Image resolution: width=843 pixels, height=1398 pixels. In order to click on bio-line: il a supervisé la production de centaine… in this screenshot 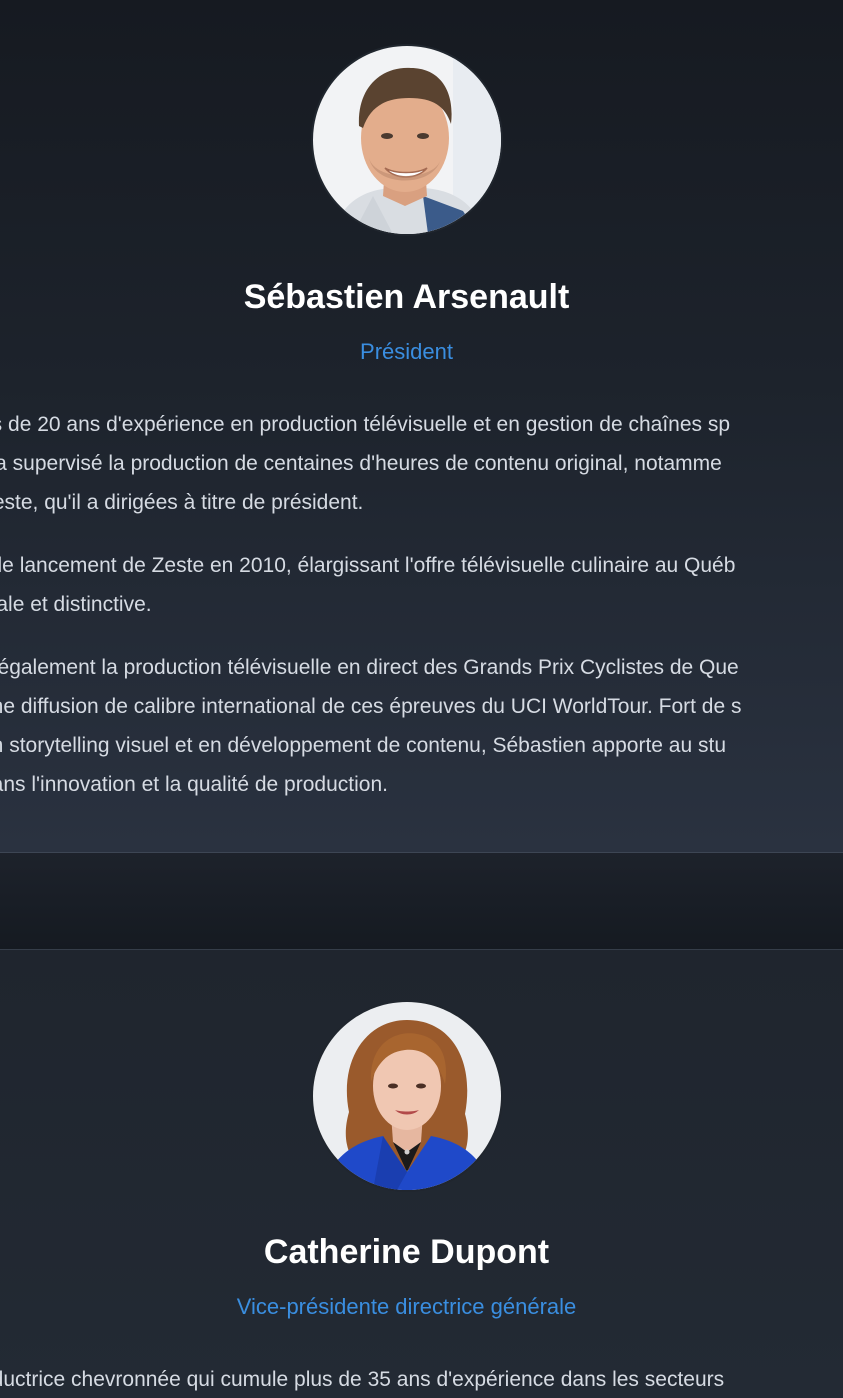, I will do `click(361, 463)`.